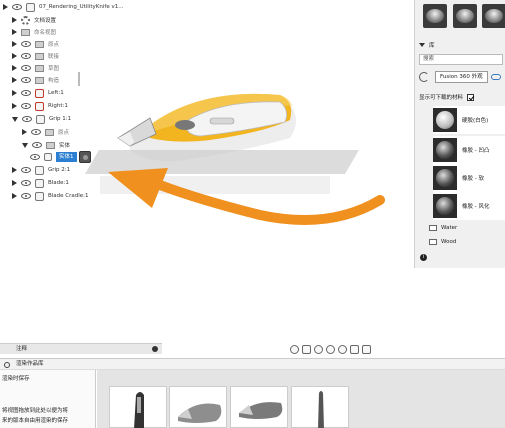  I want to click on chevron-down-icon, so click(422, 45).